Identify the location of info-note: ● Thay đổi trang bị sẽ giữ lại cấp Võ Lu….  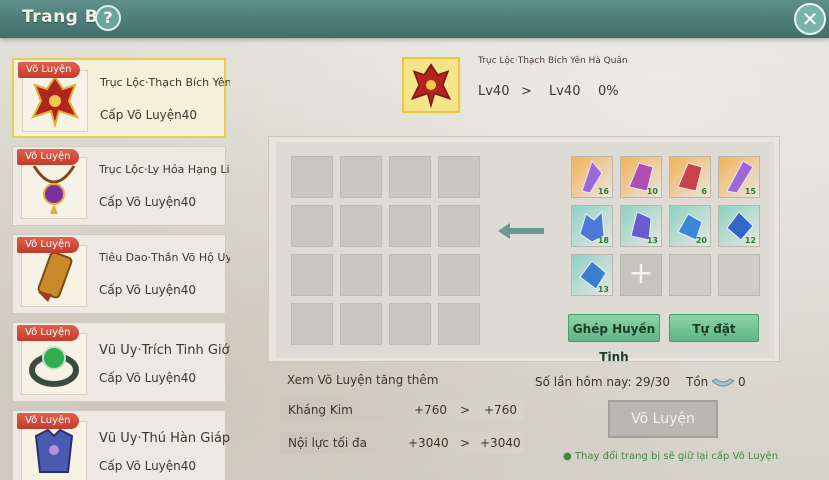
(670, 456).